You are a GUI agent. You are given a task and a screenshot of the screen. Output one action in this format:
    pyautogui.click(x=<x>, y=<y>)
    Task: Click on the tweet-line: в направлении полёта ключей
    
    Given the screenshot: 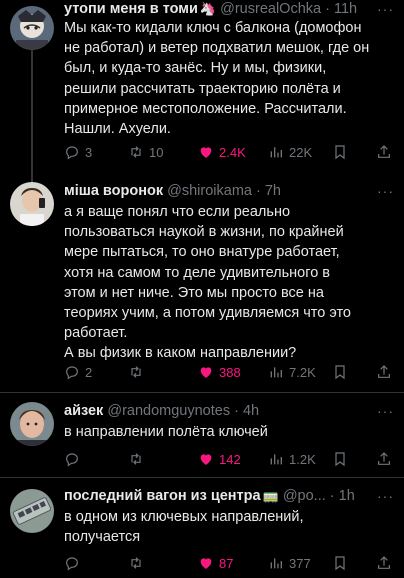 What is the action you would take?
    pyautogui.click(x=166, y=432)
    